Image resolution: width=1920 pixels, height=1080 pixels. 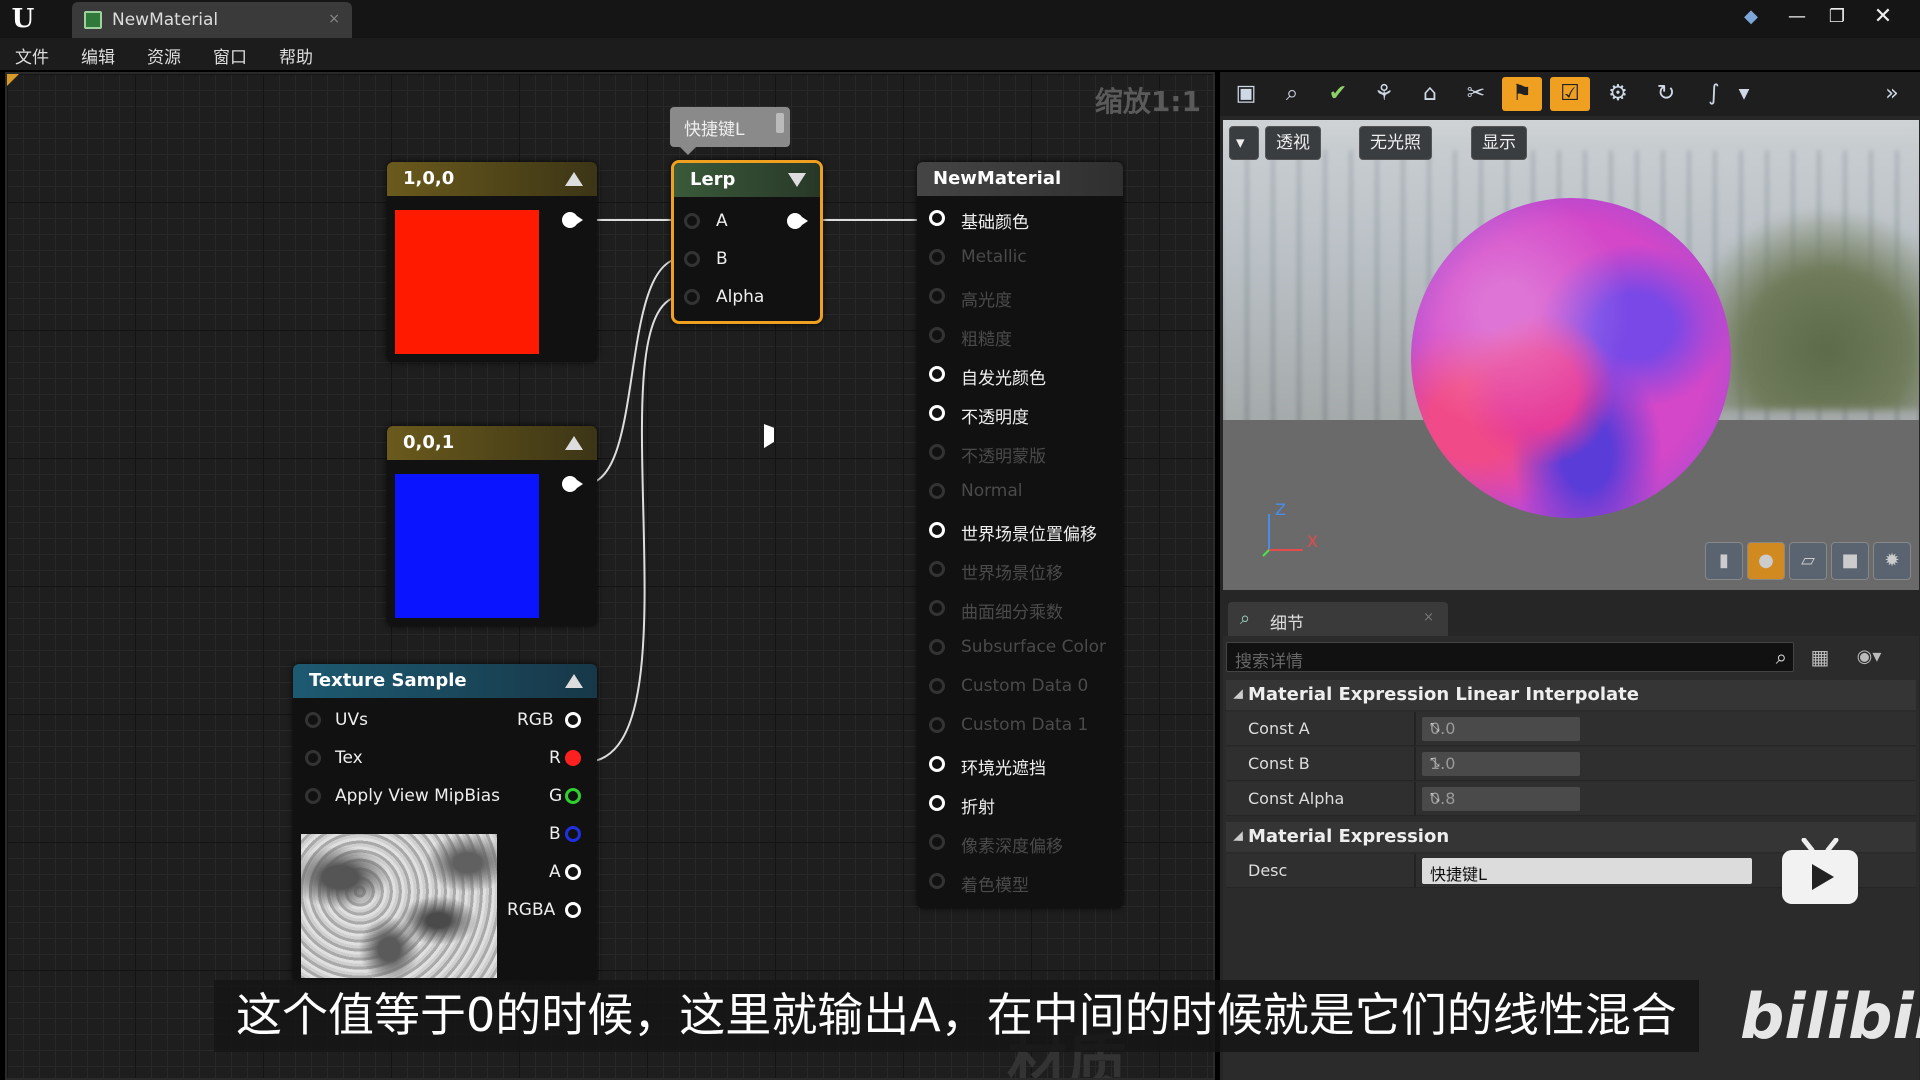 I want to click on live-preview-icon: ☑, so click(x=1570, y=94).